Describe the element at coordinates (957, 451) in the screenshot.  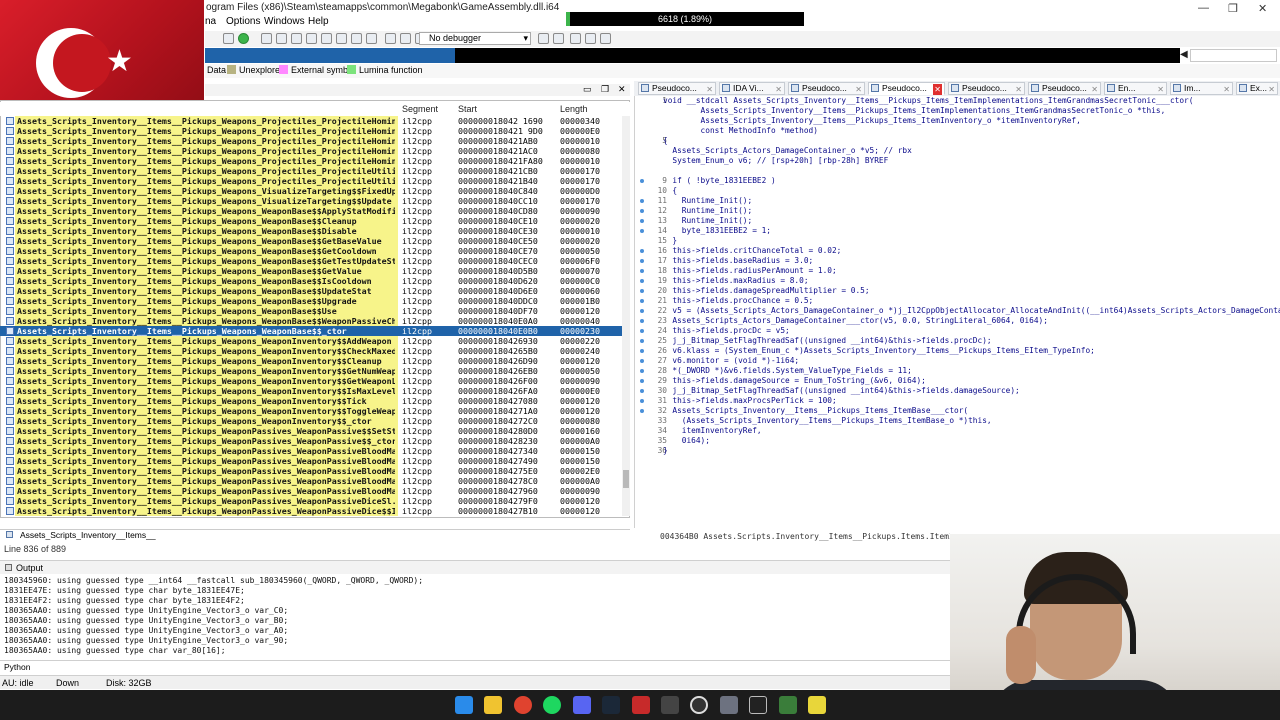
I see `code-line: 36}` at that location.